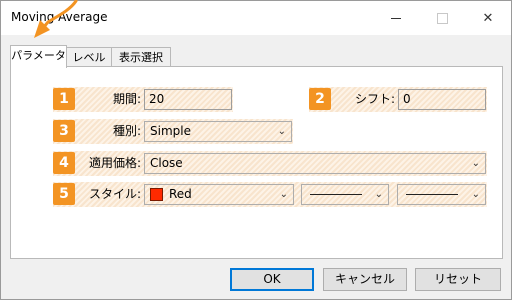 The image size is (514, 302). What do you see at coordinates (114, 163) in the screenshot?
I see `apply-price-label: 適用価格:` at bounding box center [114, 163].